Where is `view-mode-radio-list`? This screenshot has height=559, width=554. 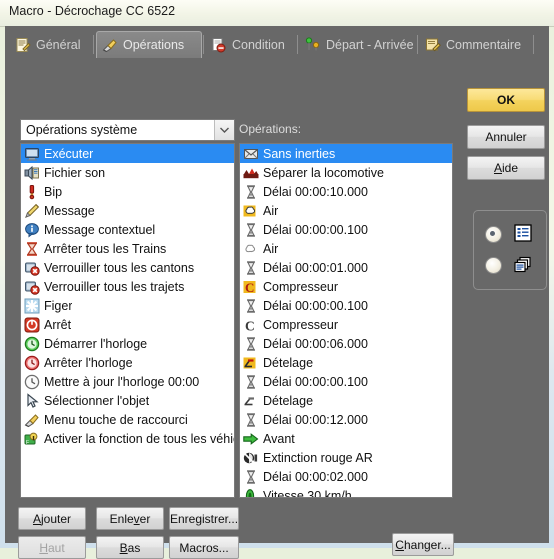
view-mode-radio-list is located at coordinates (493, 234).